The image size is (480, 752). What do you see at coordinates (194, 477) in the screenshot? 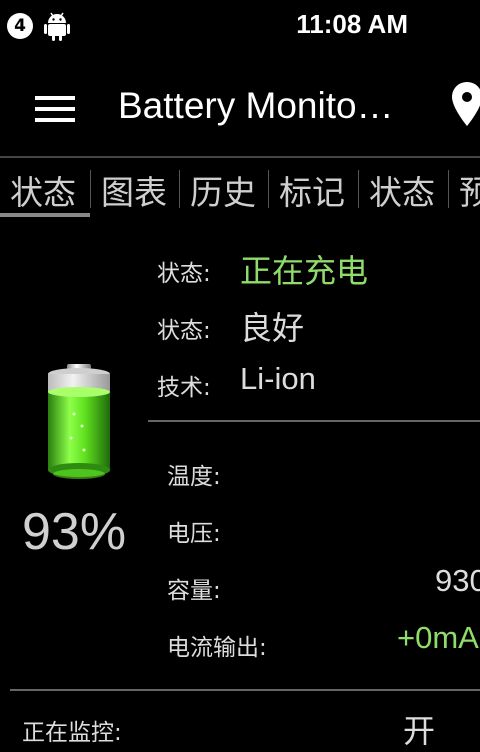
I see `temperature-label: 温度:` at bounding box center [194, 477].